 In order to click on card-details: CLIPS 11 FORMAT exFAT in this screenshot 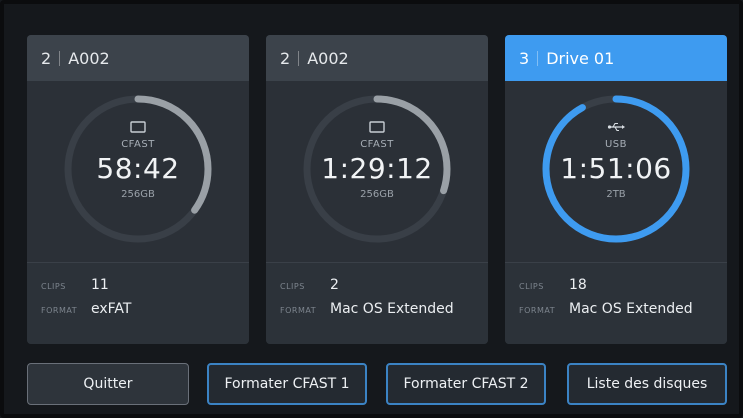, I will do `click(138, 303)`.